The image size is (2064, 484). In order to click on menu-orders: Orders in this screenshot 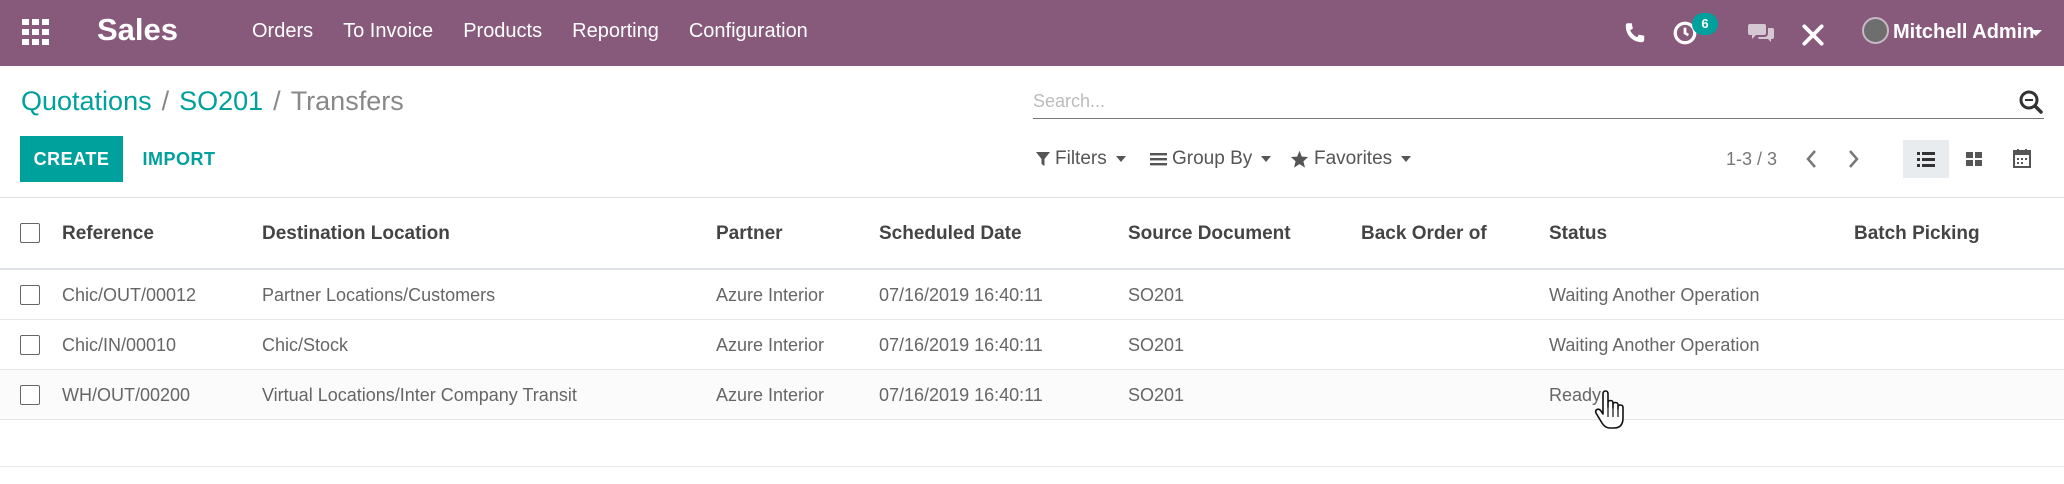, I will do `click(282, 31)`.